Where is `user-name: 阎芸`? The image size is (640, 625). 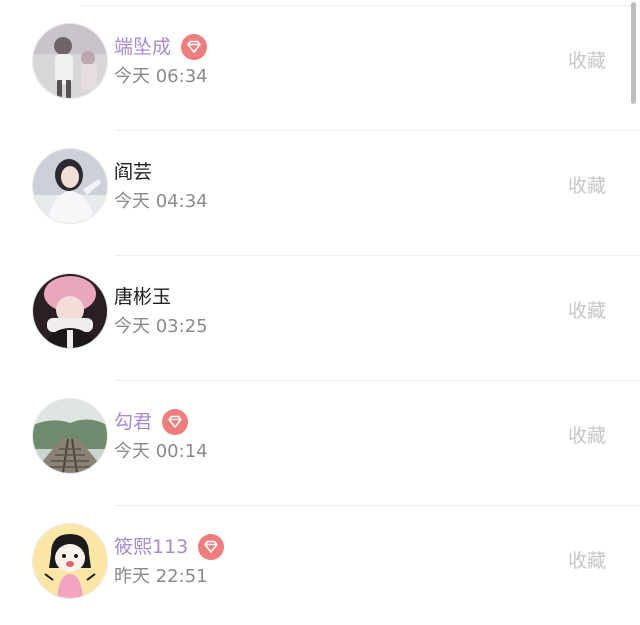
user-name: 阎芸 is located at coordinates (133, 172).